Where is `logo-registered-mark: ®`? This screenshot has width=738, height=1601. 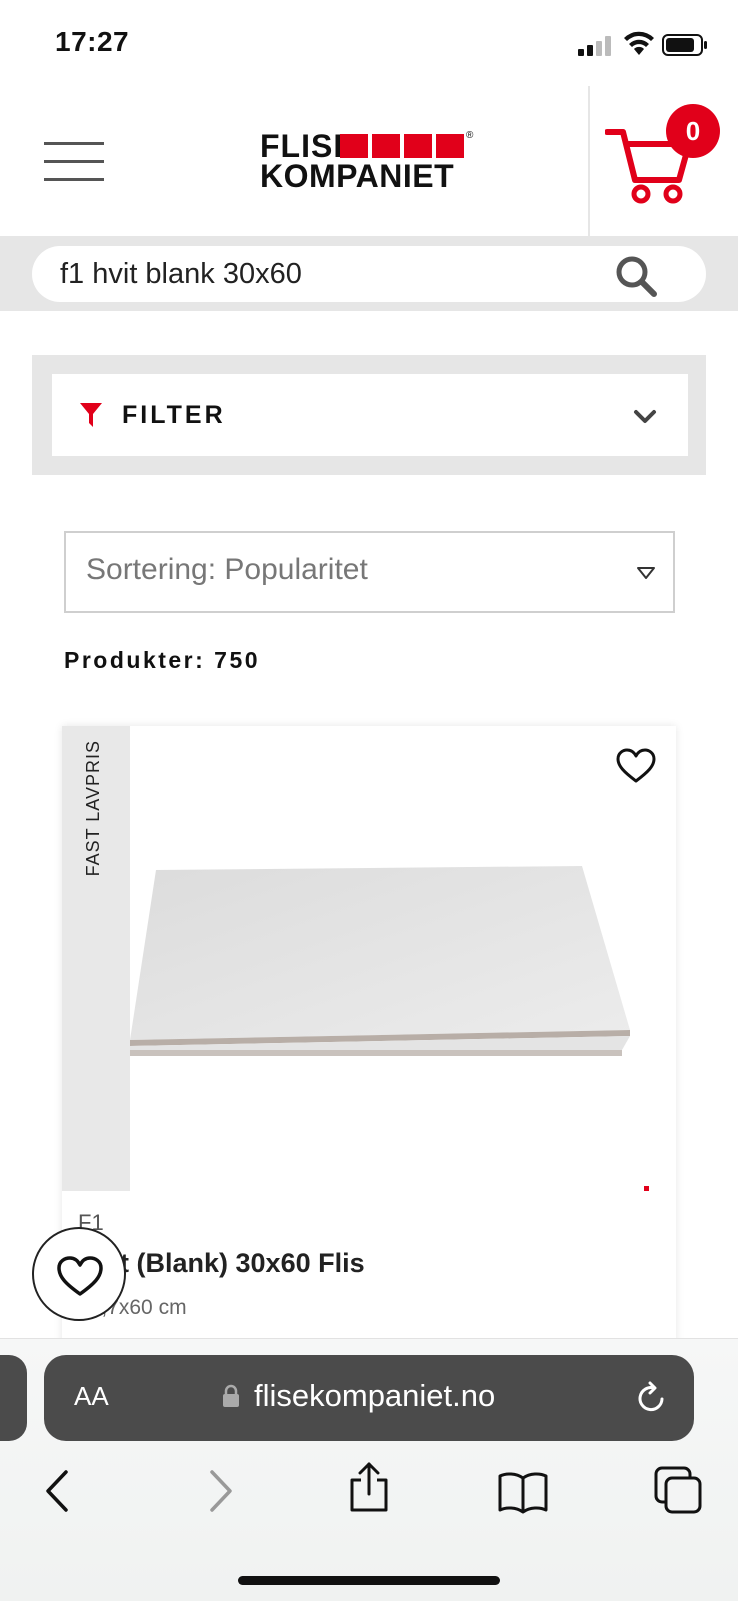
logo-registered-mark: ® is located at coordinates (470, 135).